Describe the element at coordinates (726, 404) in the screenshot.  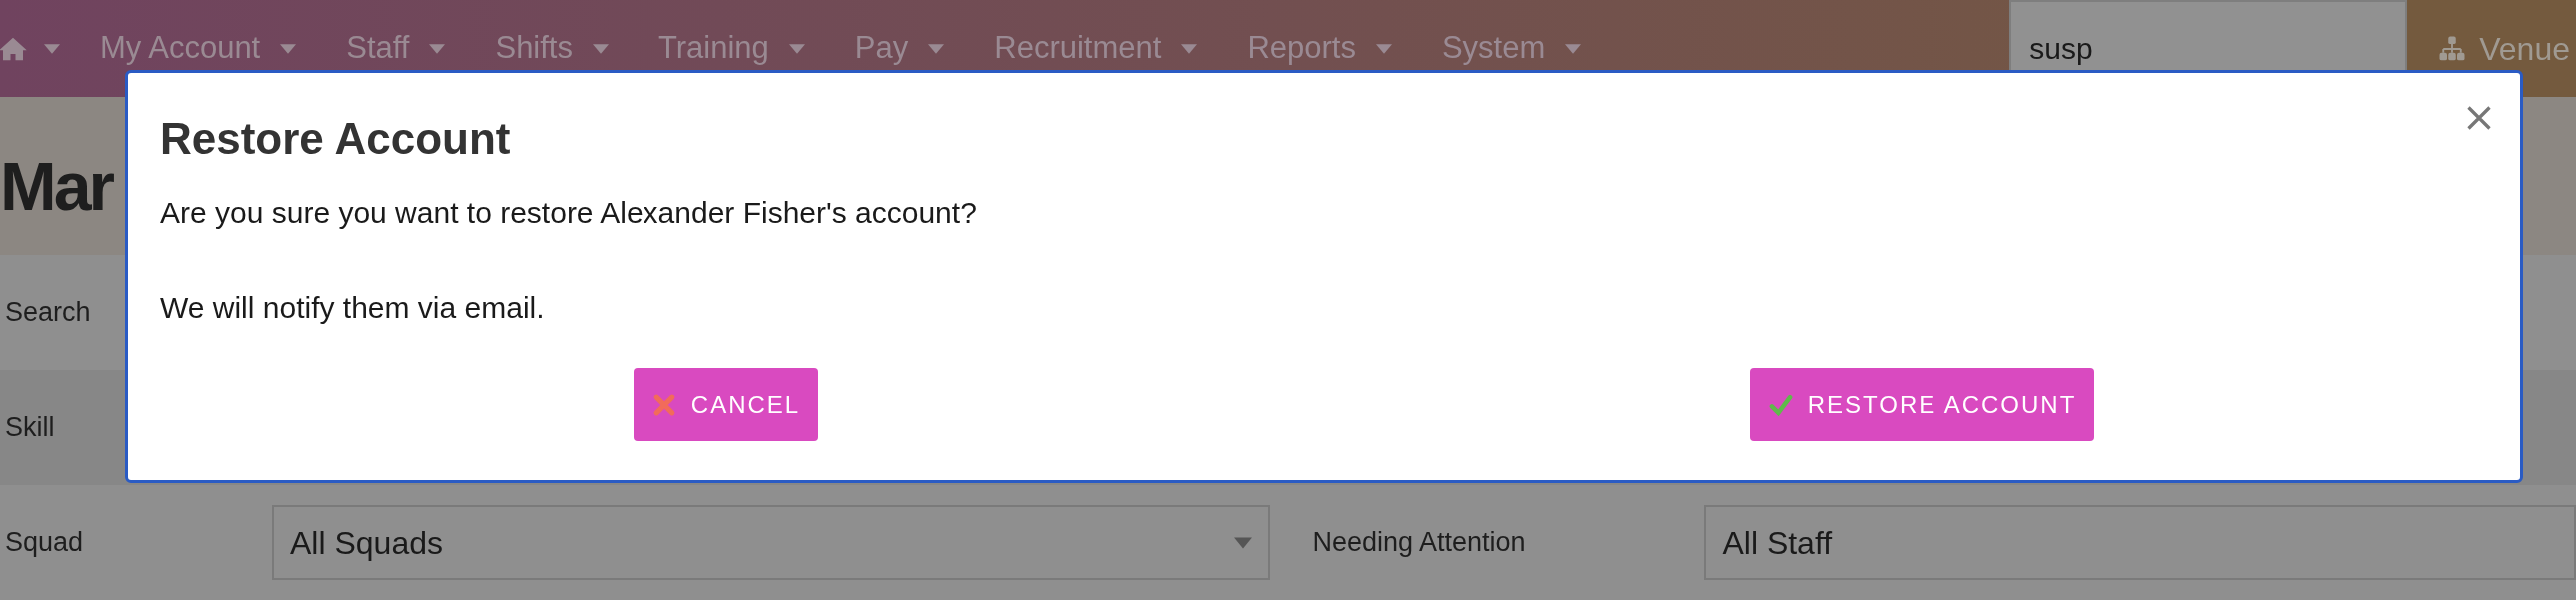
I see `cancel-button: CANCEL` at that location.